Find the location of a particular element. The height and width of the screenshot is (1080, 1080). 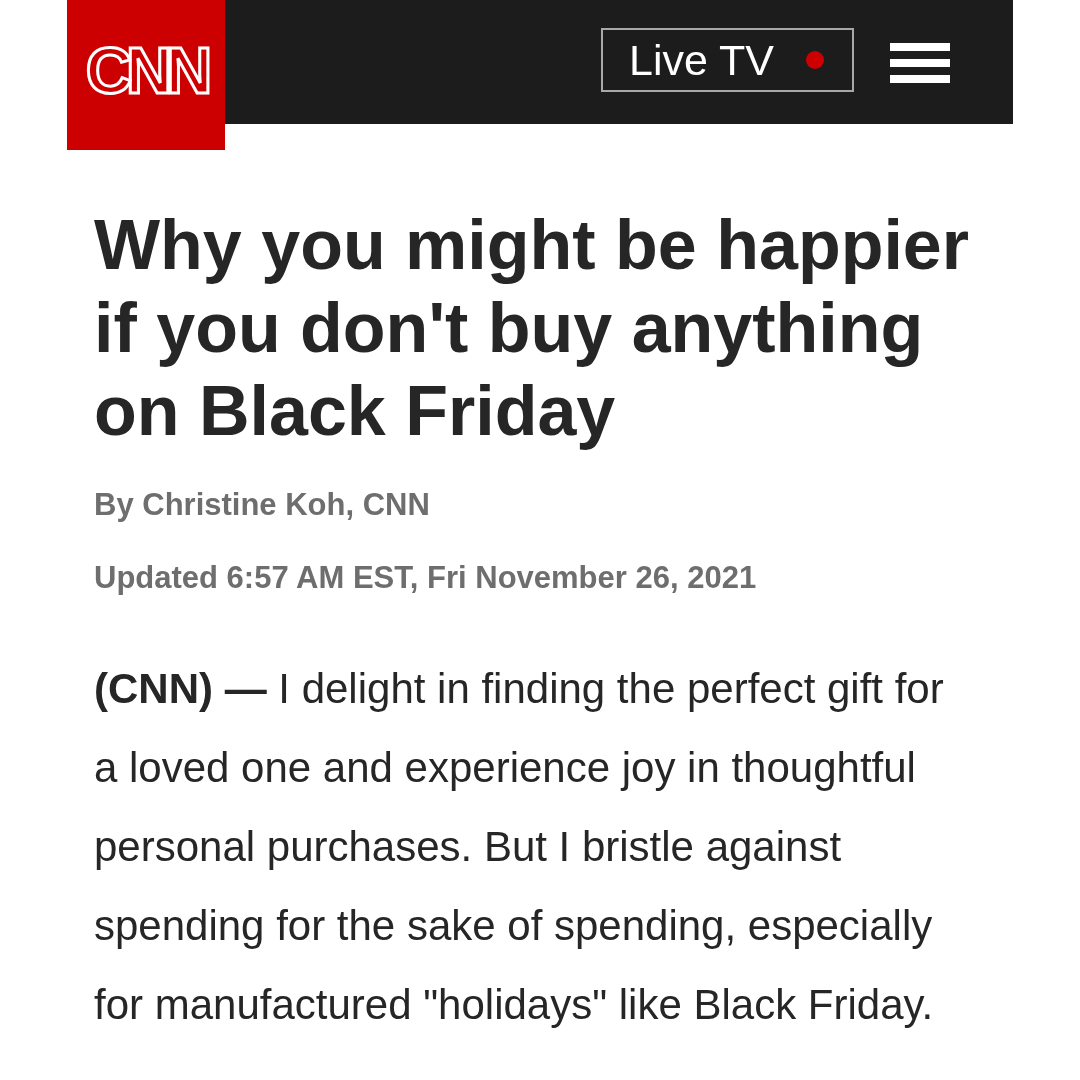

live-dot-icon is located at coordinates (815, 60).